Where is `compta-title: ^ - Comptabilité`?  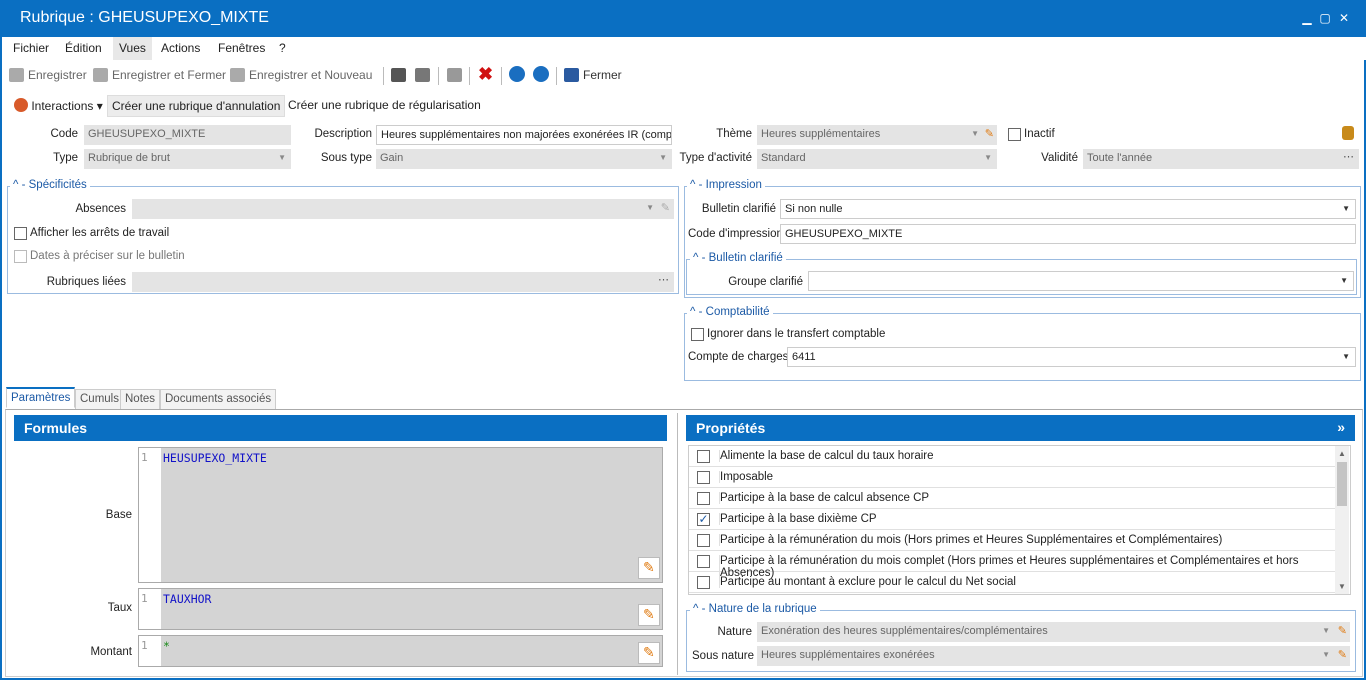 compta-title: ^ - Comptabilité is located at coordinates (730, 312).